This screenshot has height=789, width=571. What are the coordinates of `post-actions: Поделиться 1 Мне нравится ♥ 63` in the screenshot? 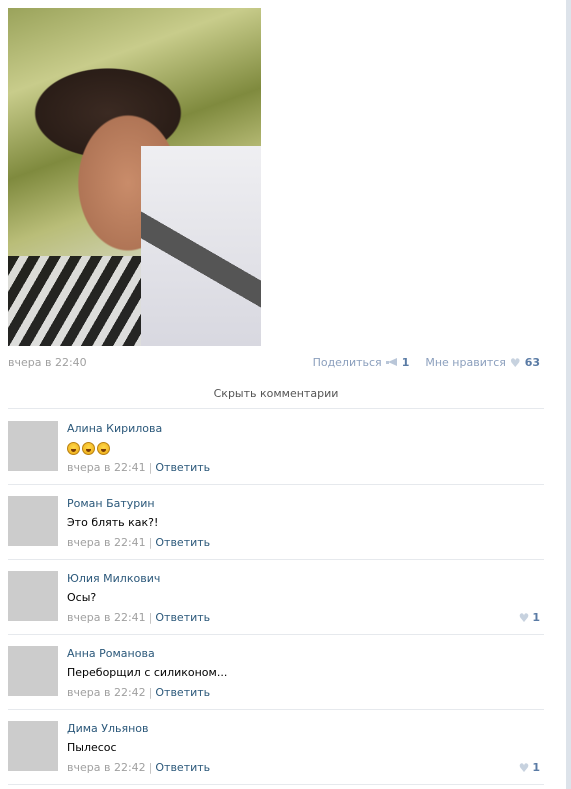 It's located at (426, 362).